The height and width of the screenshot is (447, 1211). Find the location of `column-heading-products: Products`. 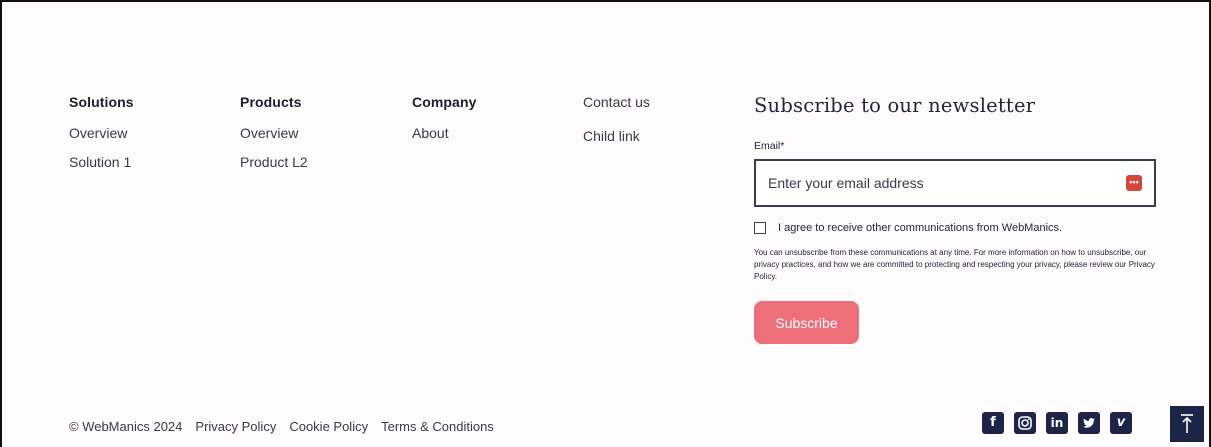

column-heading-products: Products is located at coordinates (271, 102).